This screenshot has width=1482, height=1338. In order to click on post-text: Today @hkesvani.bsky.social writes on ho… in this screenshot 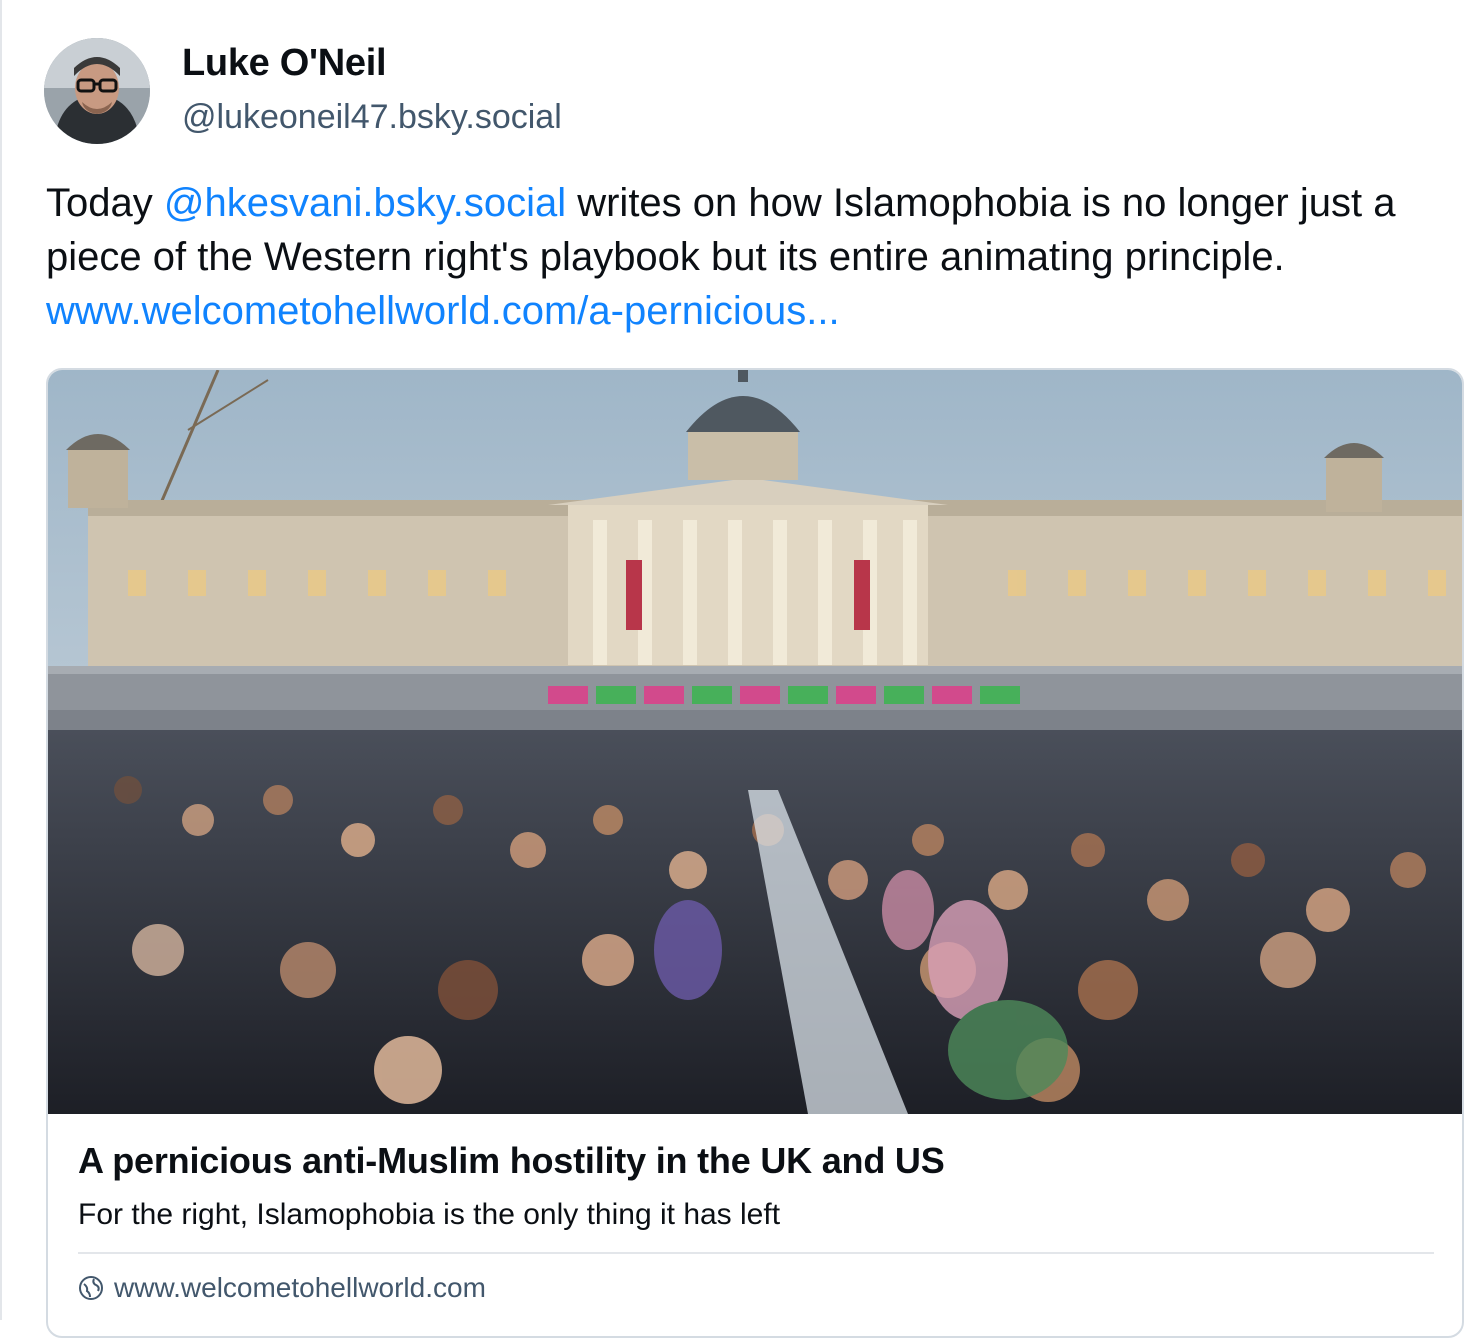, I will do `click(746, 257)`.